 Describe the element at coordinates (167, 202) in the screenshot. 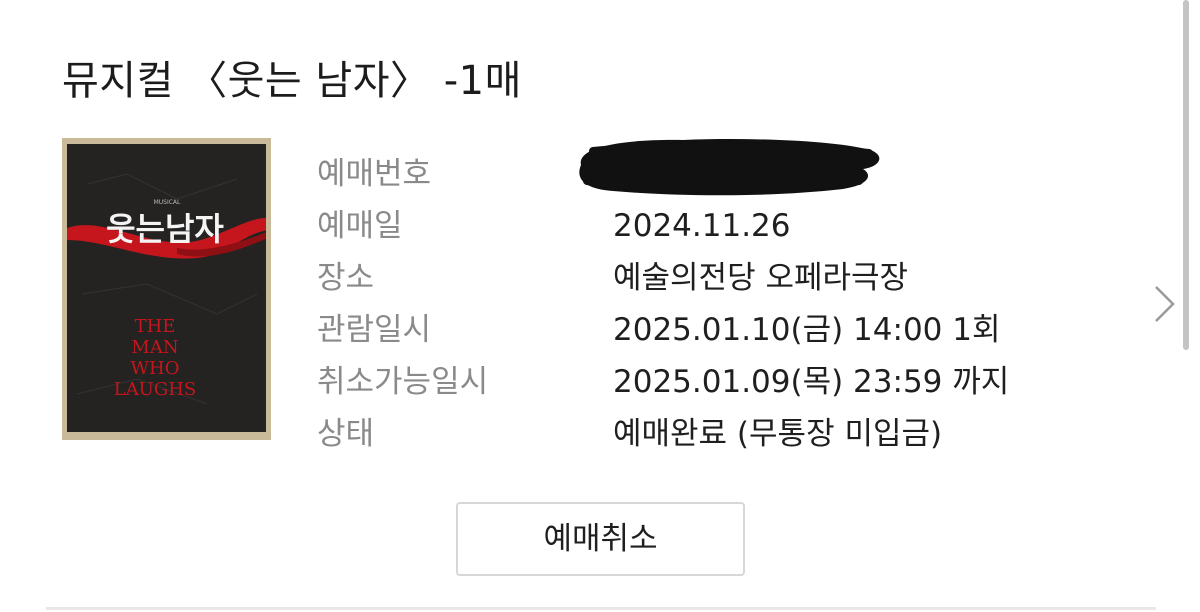

I see `poster-caption: MUSICAL` at that location.